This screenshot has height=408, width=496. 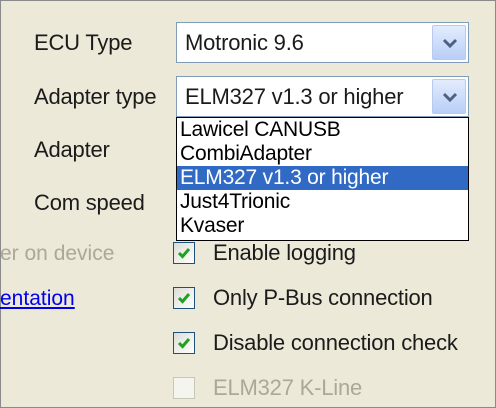 What do you see at coordinates (335, 342) in the screenshot?
I see `disable-connection-check-label: Disable connection check` at bounding box center [335, 342].